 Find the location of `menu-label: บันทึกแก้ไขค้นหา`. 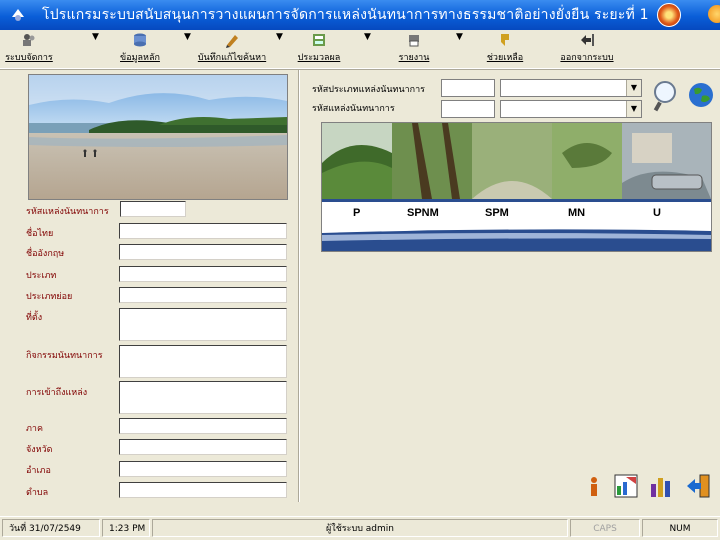

menu-label: บันทึกแก้ไขค้นหา is located at coordinates (232, 58).